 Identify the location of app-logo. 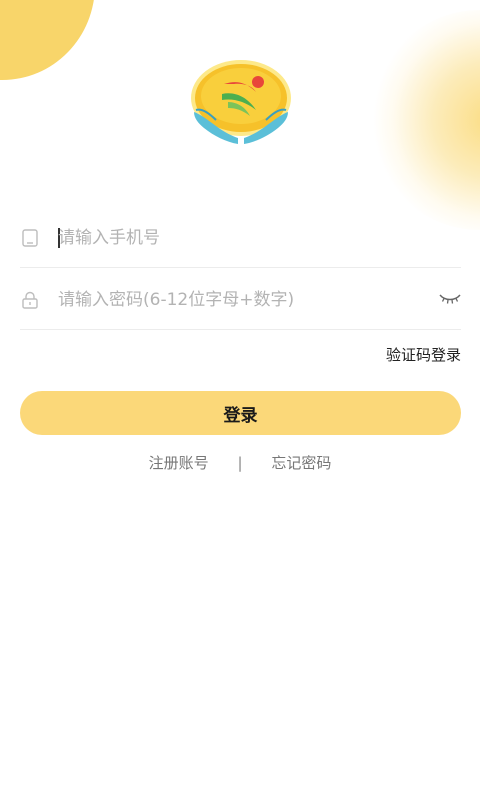
(241, 102).